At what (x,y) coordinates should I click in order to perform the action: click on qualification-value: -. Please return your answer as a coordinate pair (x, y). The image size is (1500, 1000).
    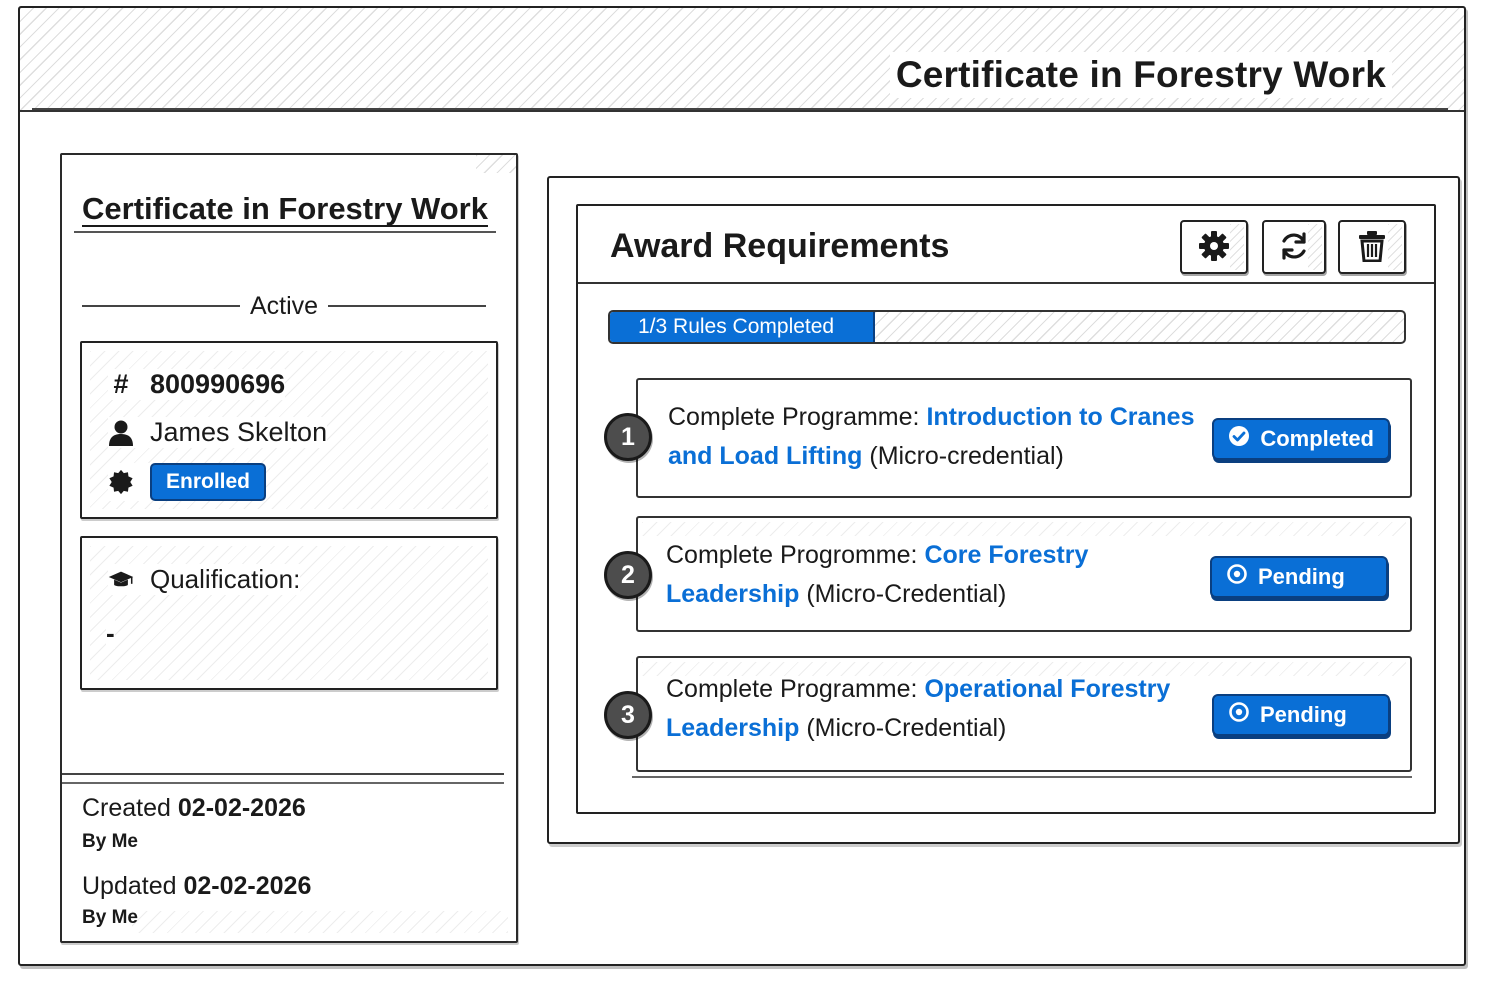
    Looking at the image, I should click on (110, 633).